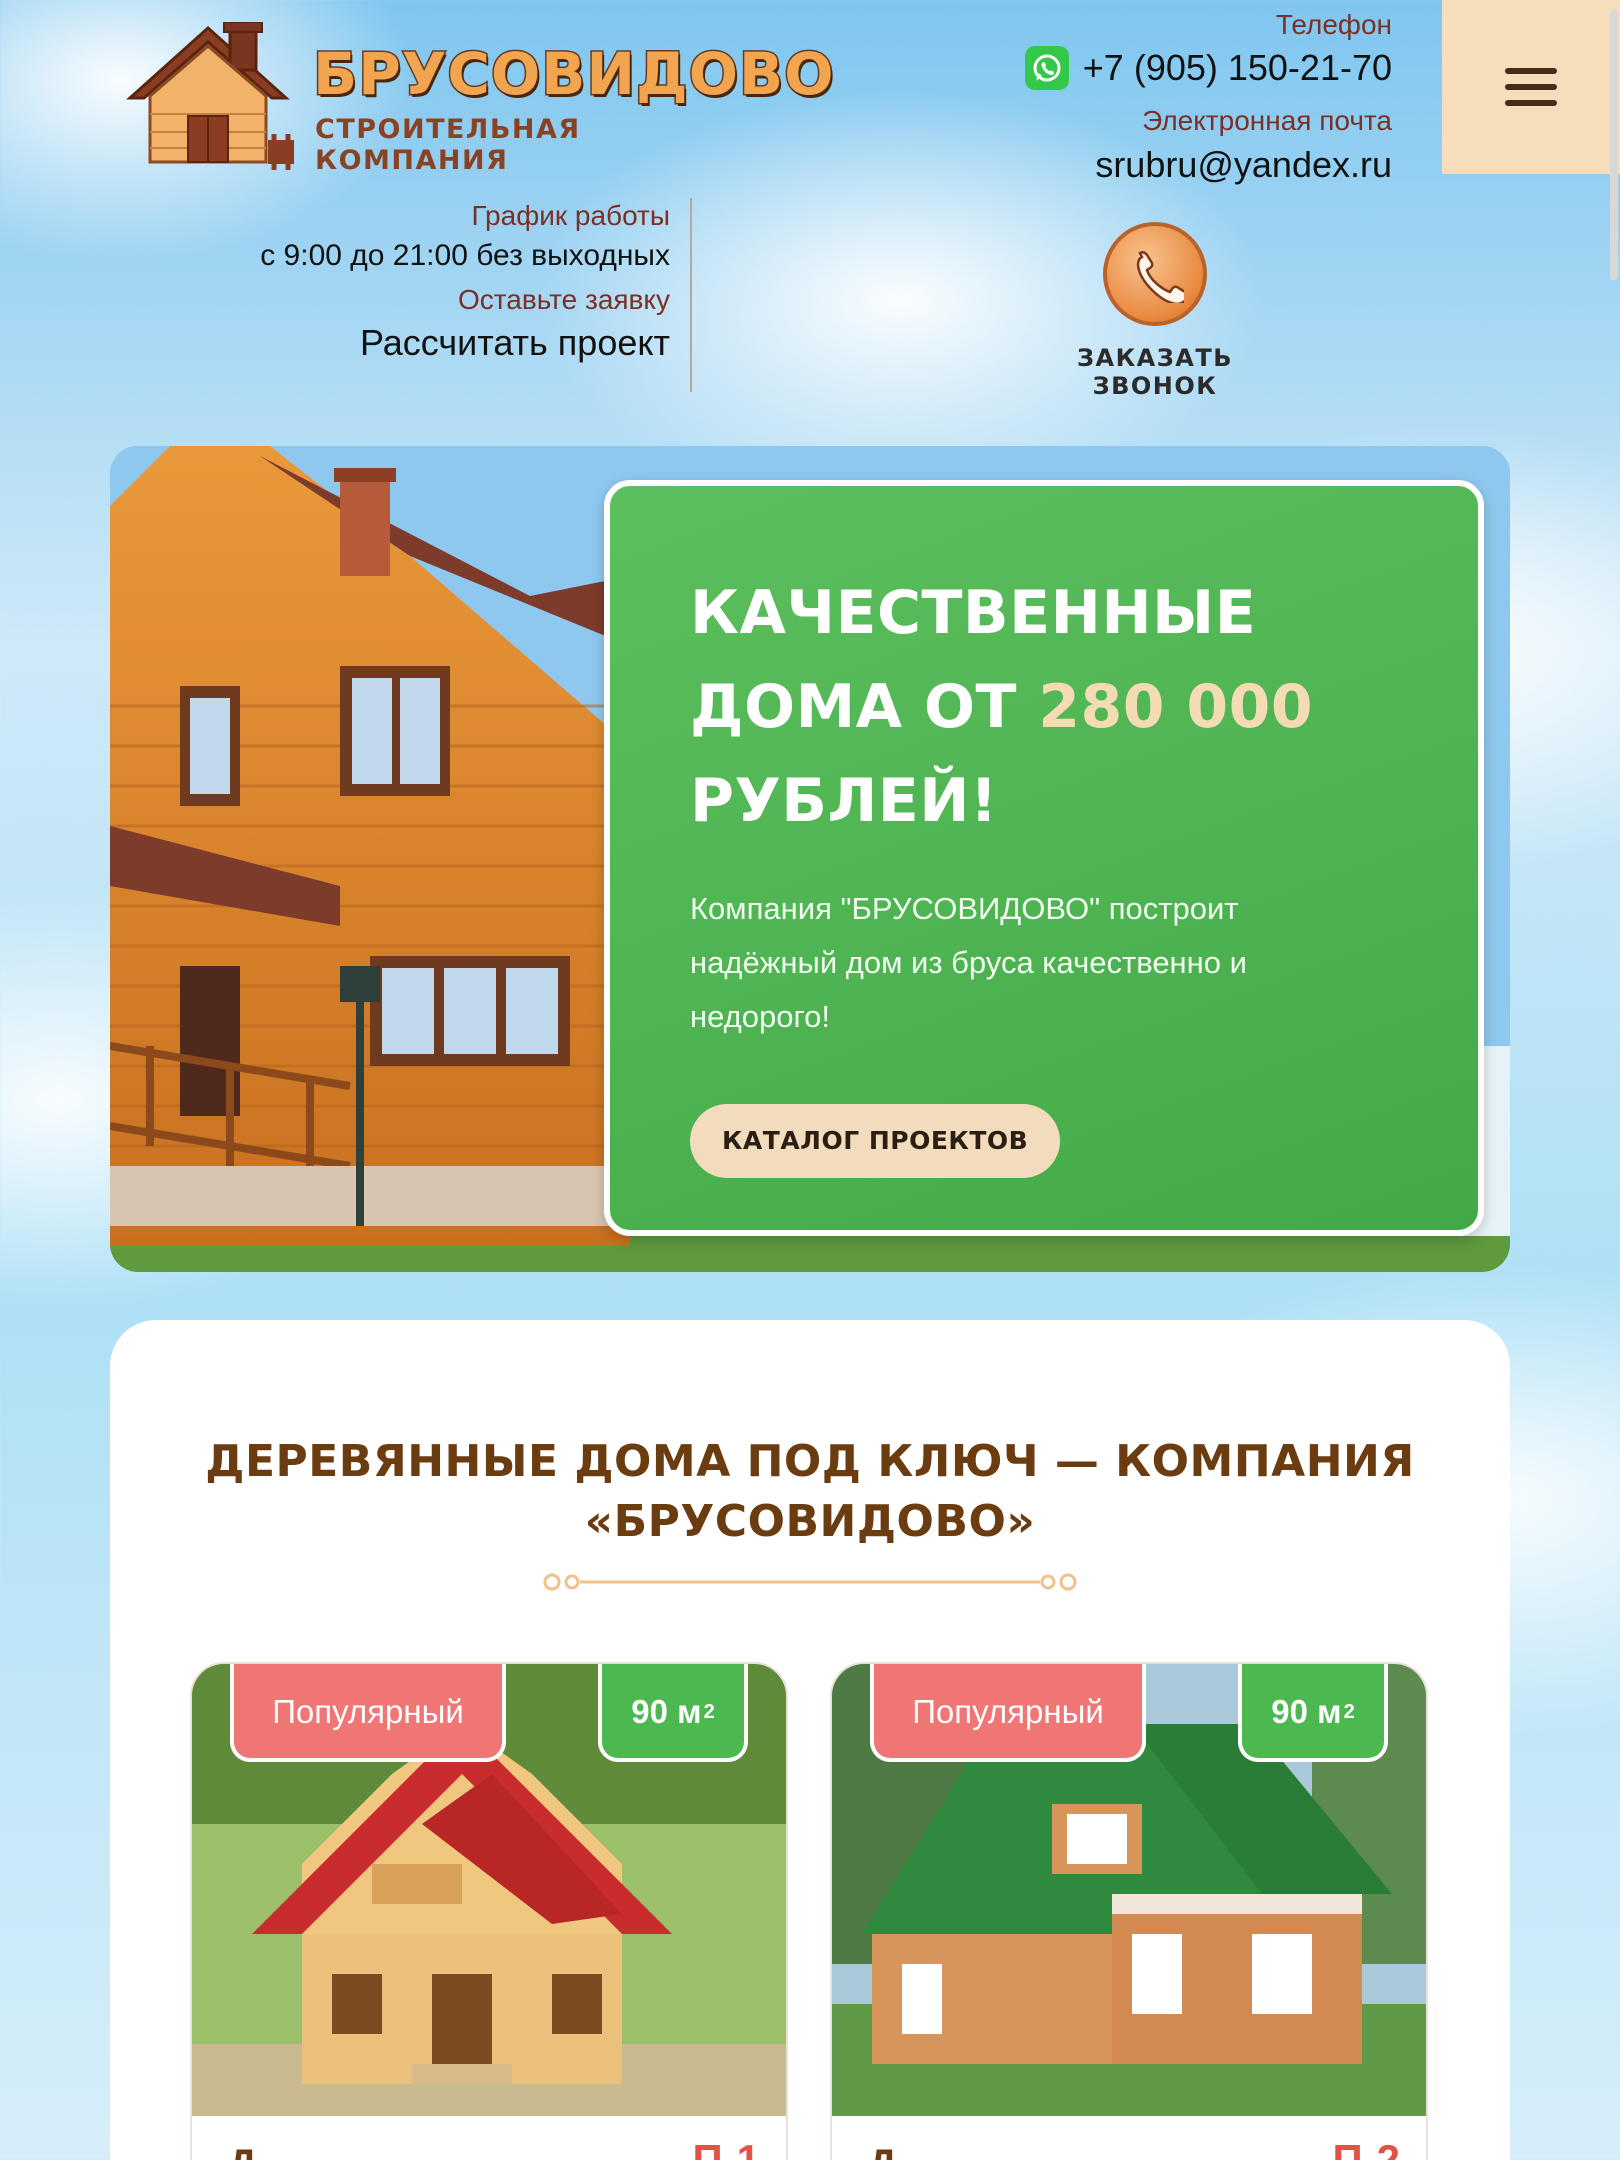 The height and width of the screenshot is (2160, 1620). I want to click on menu-button, so click(1531, 87).